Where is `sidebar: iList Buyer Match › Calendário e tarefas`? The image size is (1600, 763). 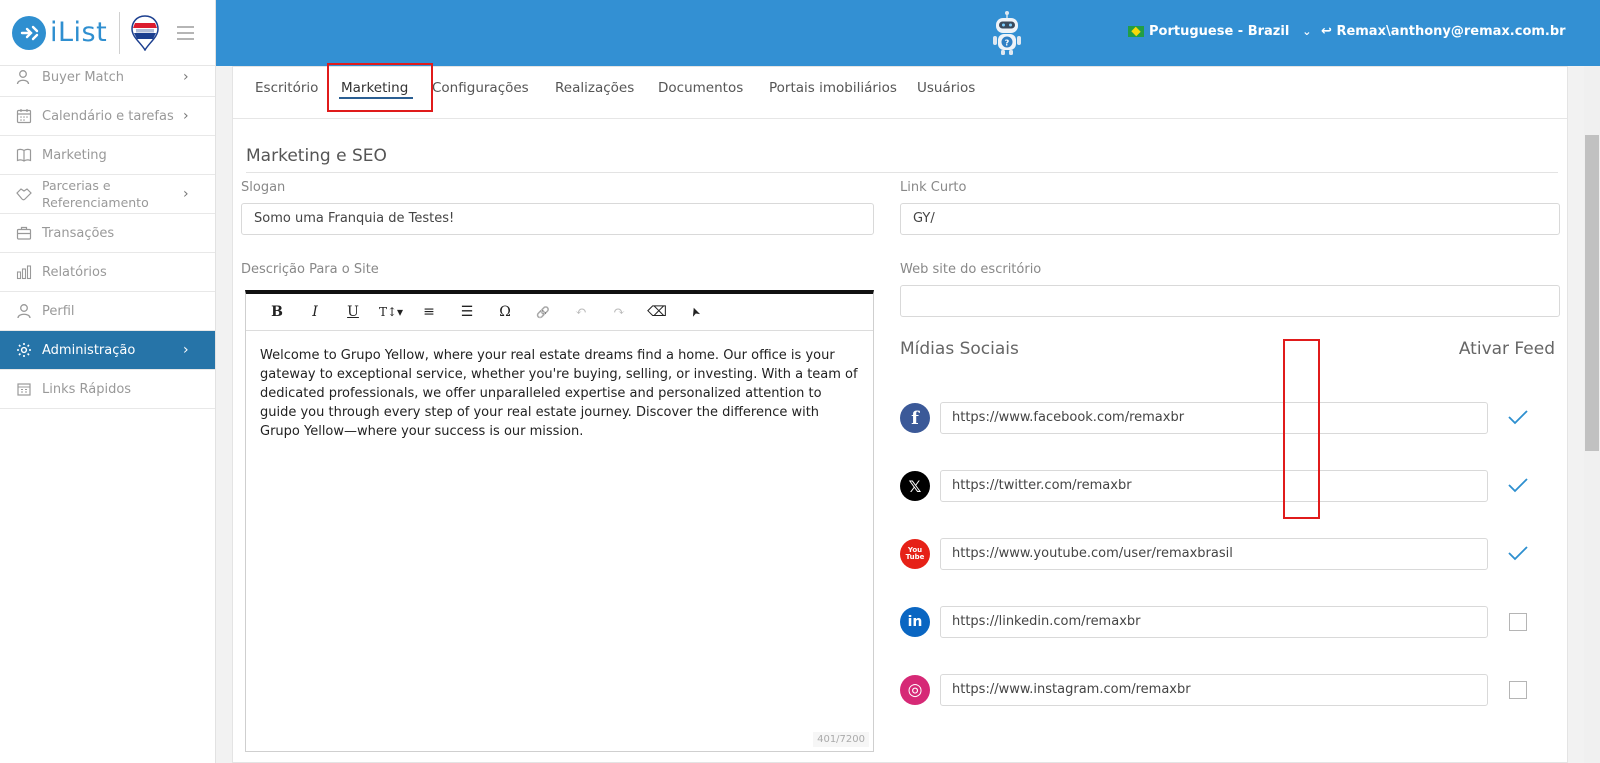 sidebar: iList Buyer Match › Calendário e tarefas is located at coordinates (108, 381).